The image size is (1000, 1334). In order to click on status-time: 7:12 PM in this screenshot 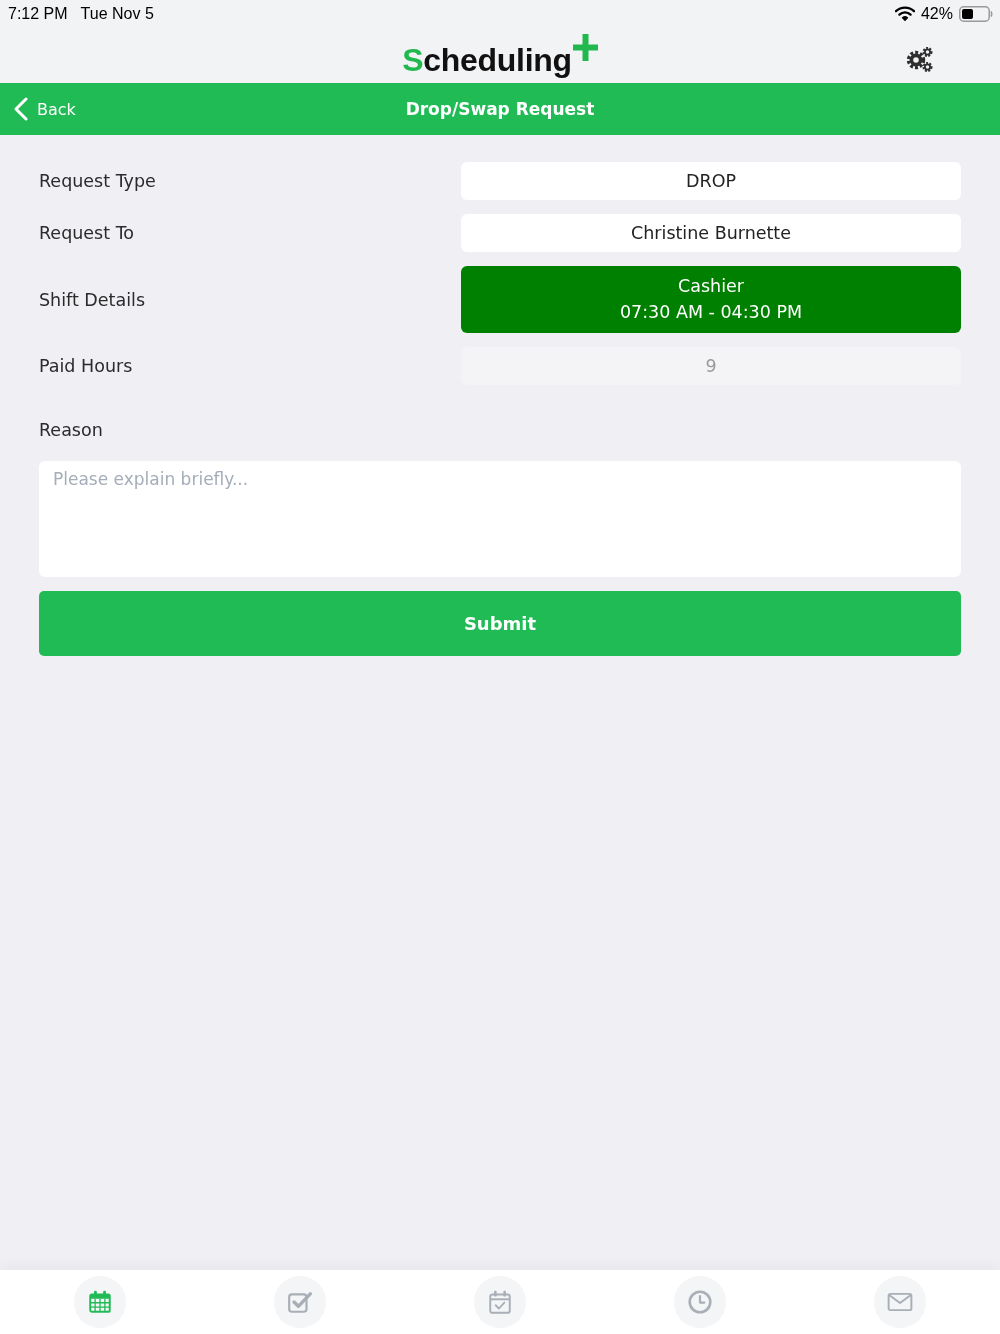, I will do `click(38, 13)`.